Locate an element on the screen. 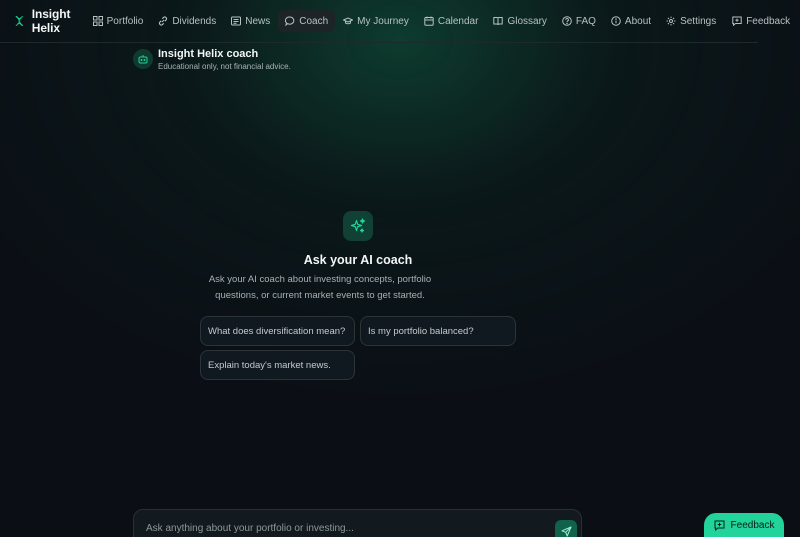 The width and height of the screenshot is (800, 537). nav-item-glossary: Glossary is located at coordinates (519, 21).